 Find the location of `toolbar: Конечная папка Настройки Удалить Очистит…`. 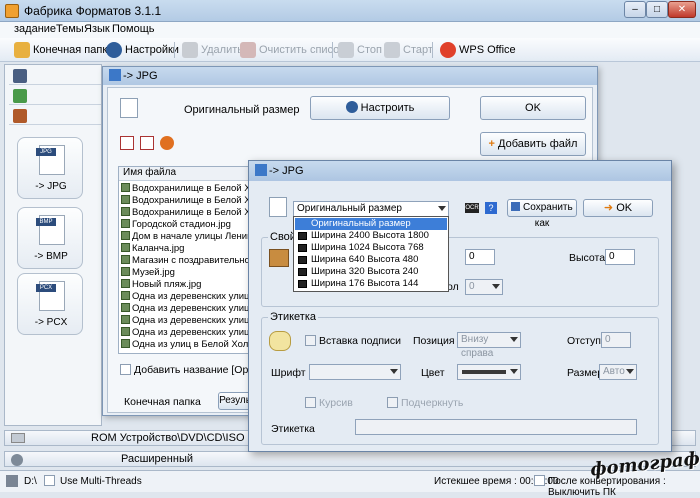

toolbar: Конечная папка Настройки Удалить Очистит… is located at coordinates (350, 50).